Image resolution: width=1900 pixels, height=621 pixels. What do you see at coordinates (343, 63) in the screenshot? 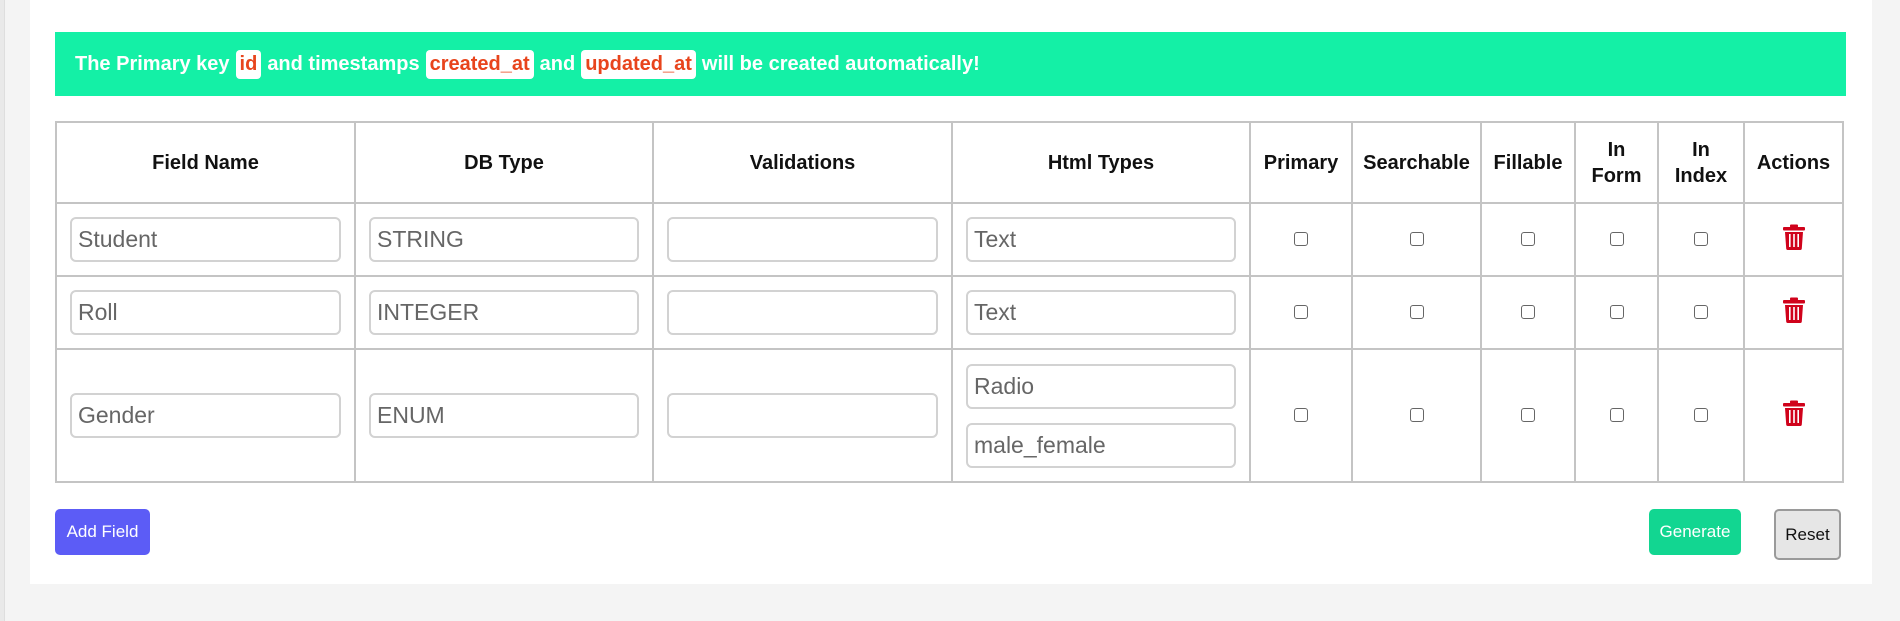
I see `notice-text: and timestamps` at bounding box center [343, 63].